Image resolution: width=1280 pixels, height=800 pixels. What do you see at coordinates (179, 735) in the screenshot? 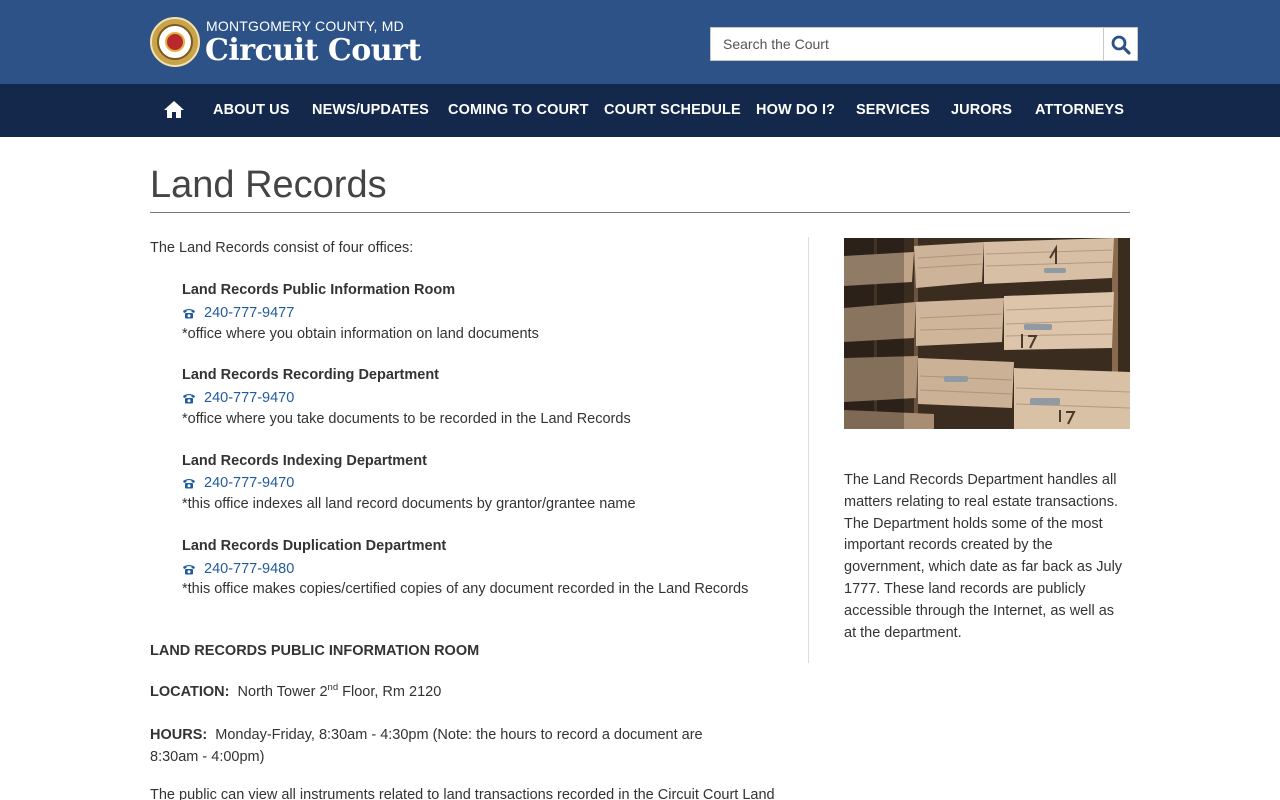
I see `hours-label: HOURS:` at bounding box center [179, 735].